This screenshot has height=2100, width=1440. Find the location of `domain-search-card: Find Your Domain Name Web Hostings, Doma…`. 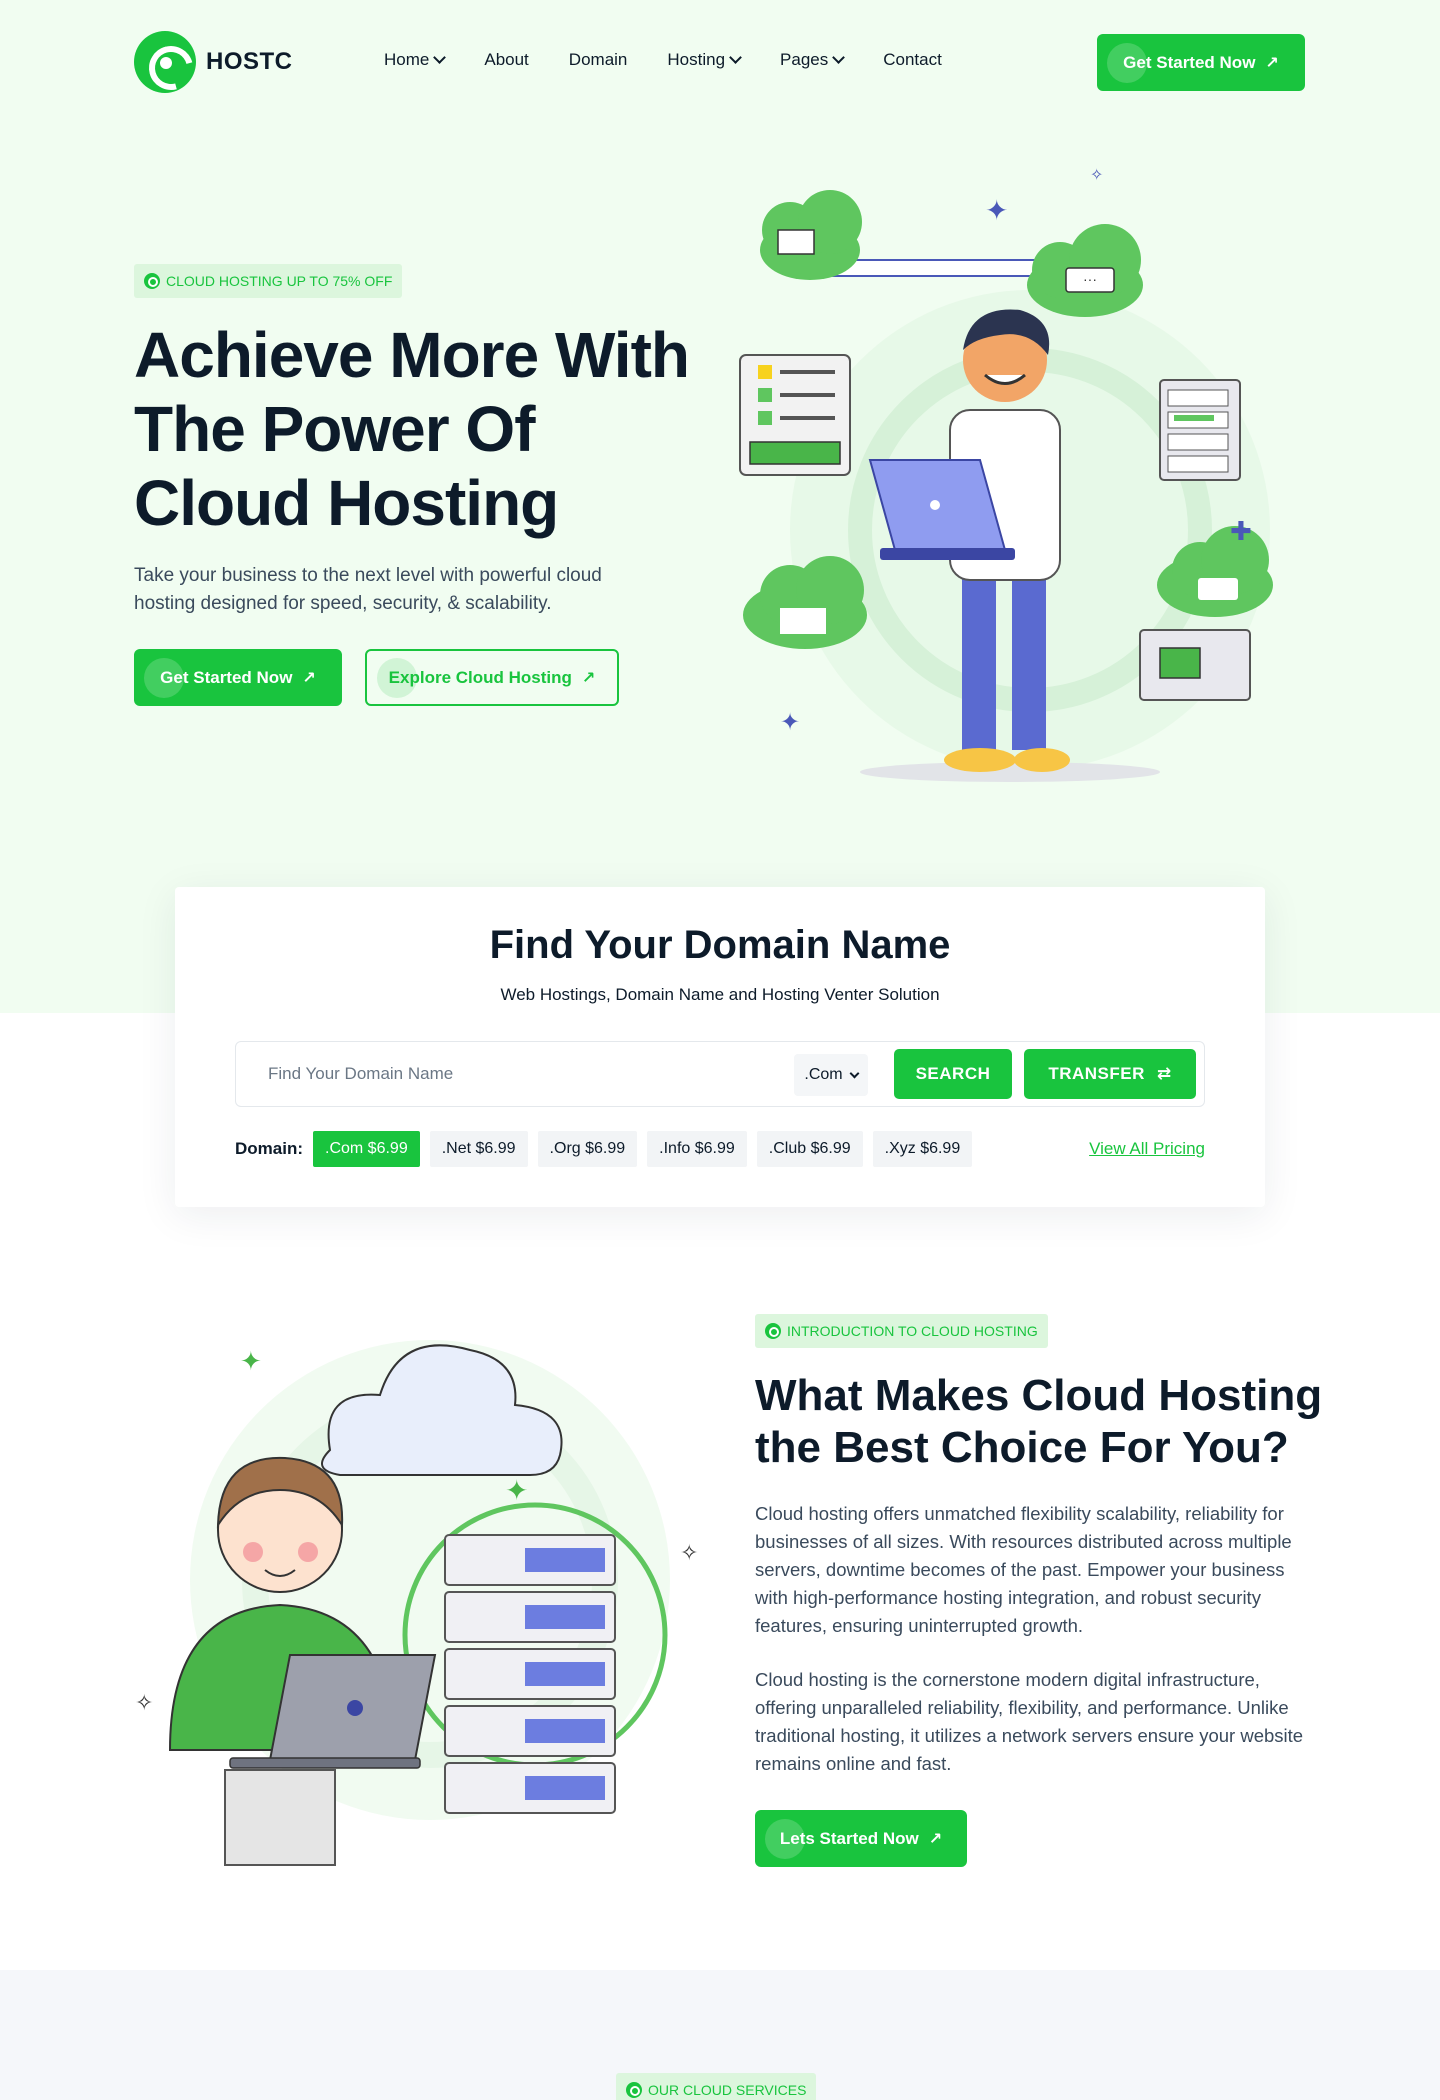

domain-search-card: Find Your Domain Name Web Hostings, Doma… is located at coordinates (720, 1047).